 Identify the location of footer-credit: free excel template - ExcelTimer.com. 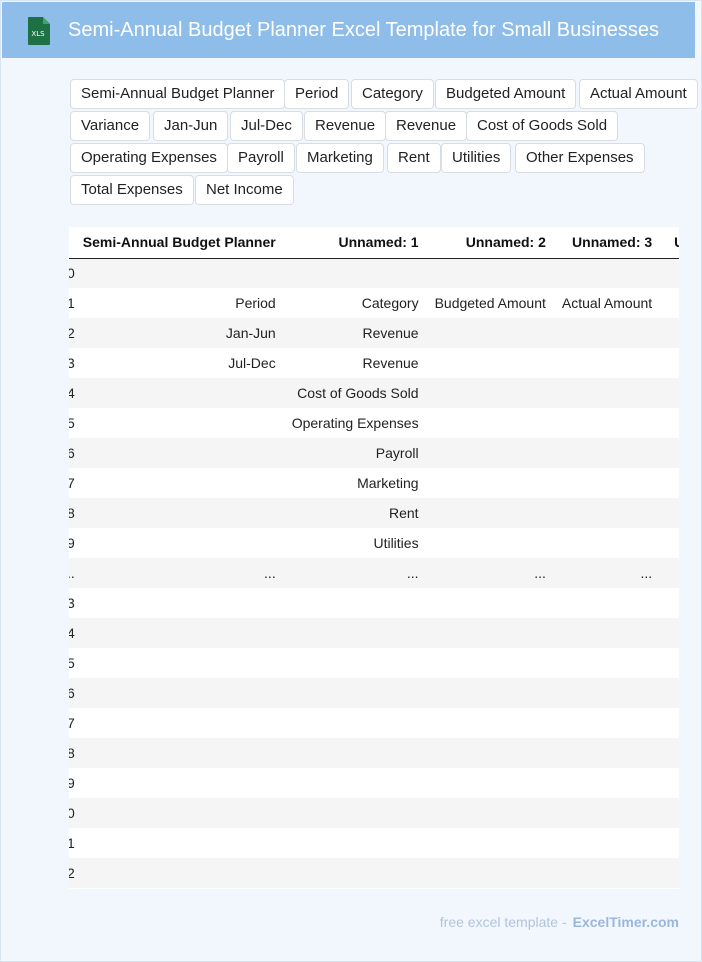
(559, 922).